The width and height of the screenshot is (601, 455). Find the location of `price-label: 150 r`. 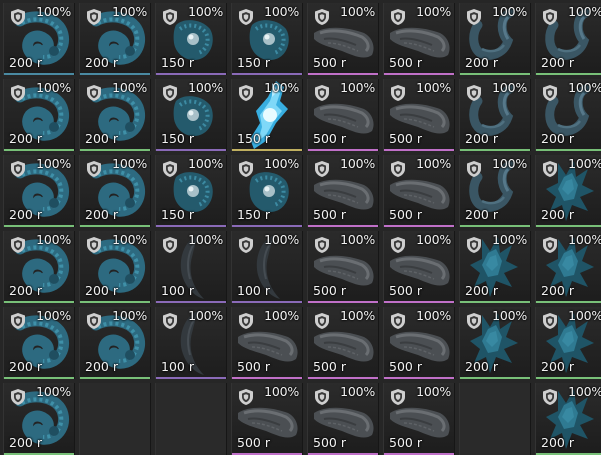

price-label: 150 r is located at coordinates (177, 214).